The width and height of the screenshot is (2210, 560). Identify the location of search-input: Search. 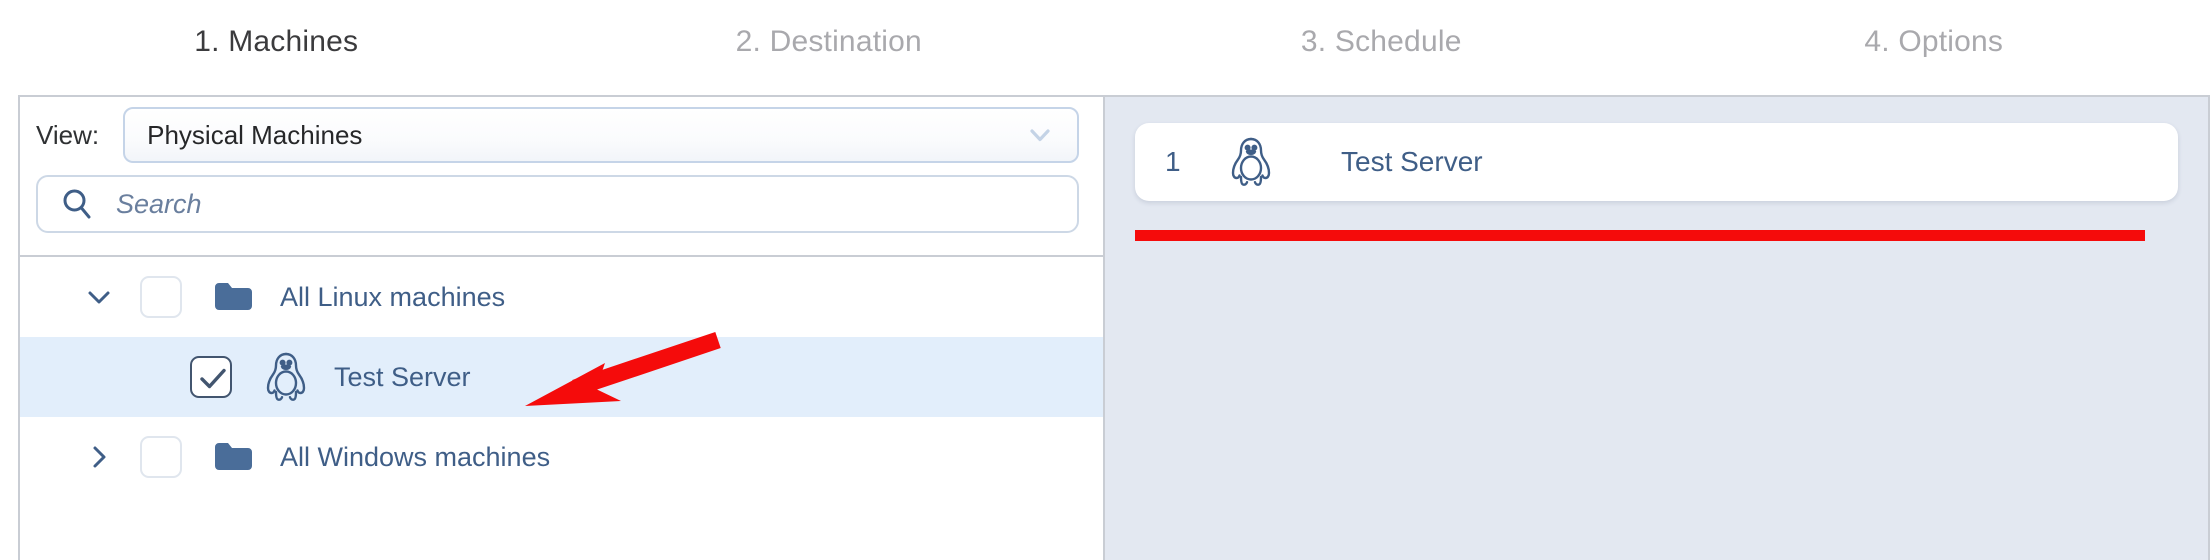
(557, 204).